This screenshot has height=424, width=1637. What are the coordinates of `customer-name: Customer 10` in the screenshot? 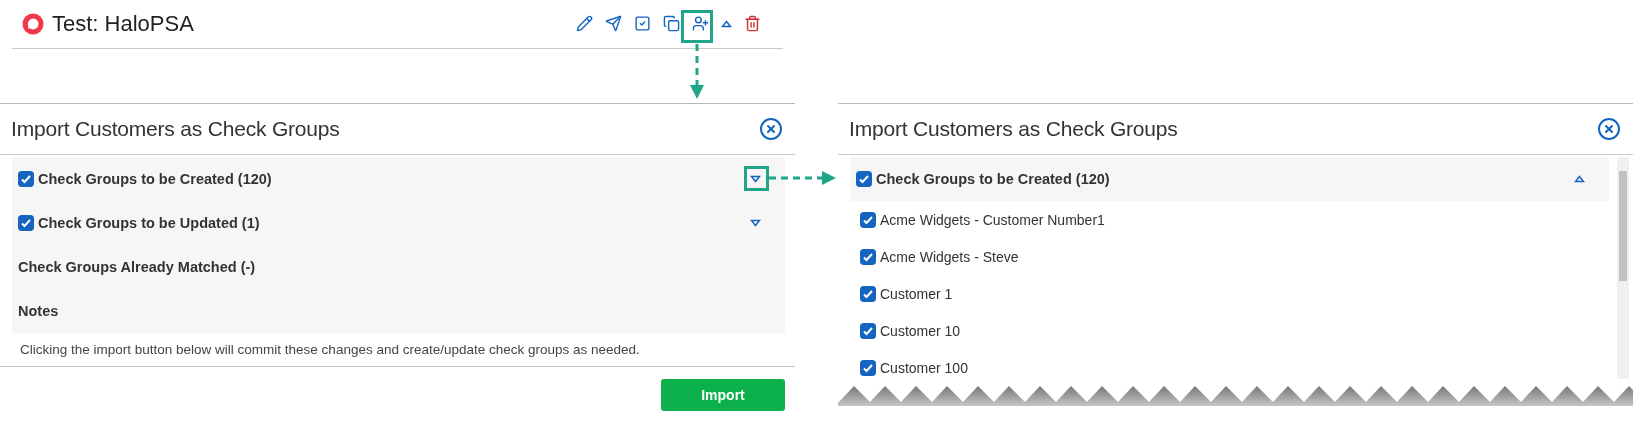 It's located at (920, 330).